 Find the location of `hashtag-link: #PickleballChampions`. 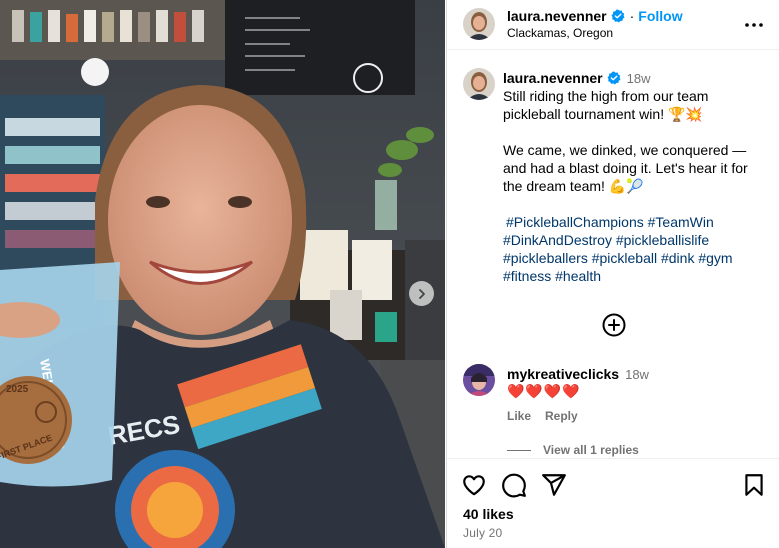

hashtag-link: #PickleballChampions is located at coordinates (575, 222).